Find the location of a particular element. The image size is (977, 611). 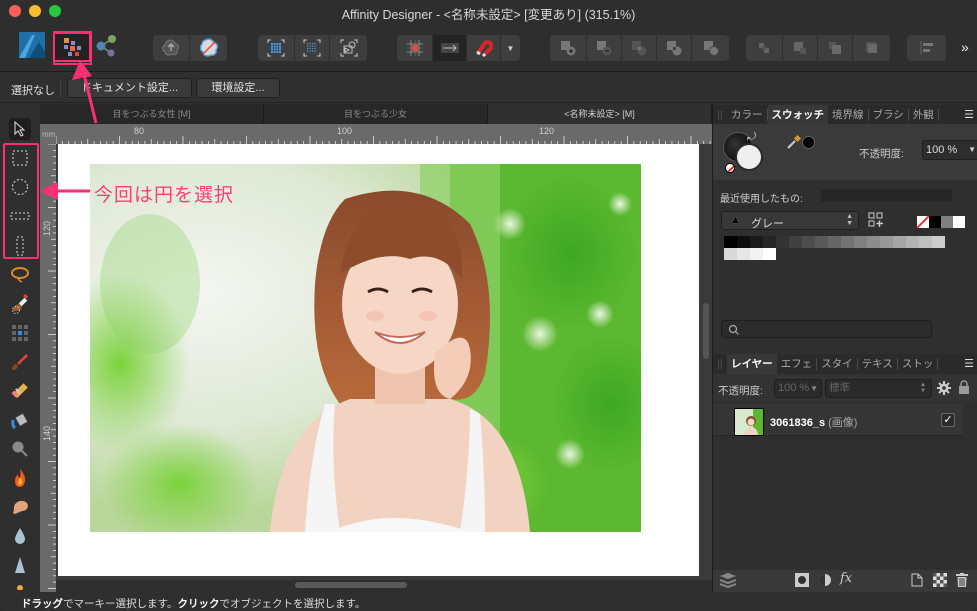

fill-tool is located at coordinates (20, 420).